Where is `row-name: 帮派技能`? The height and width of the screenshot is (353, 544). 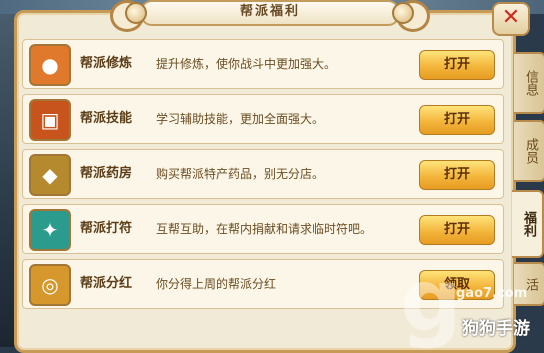 row-name: 帮派技能 is located at coordinates (106, 118).